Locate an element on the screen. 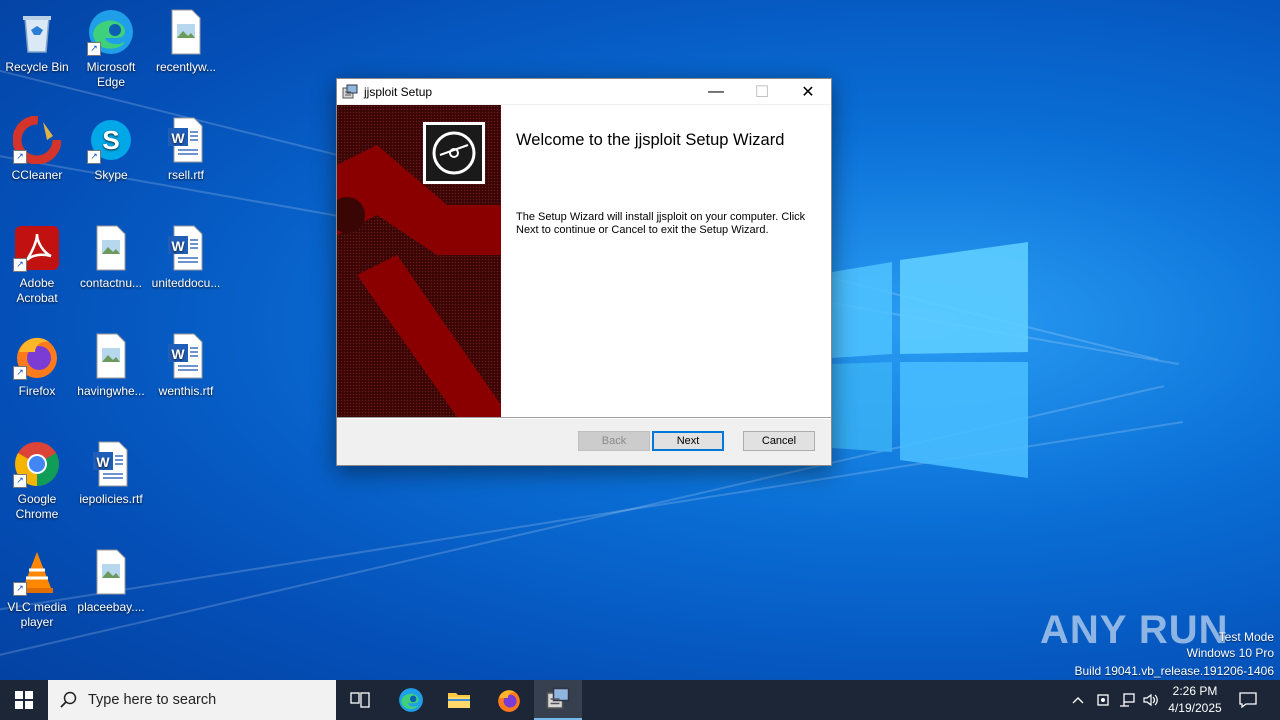  next-button: Next is located at coordinates (688, 441).